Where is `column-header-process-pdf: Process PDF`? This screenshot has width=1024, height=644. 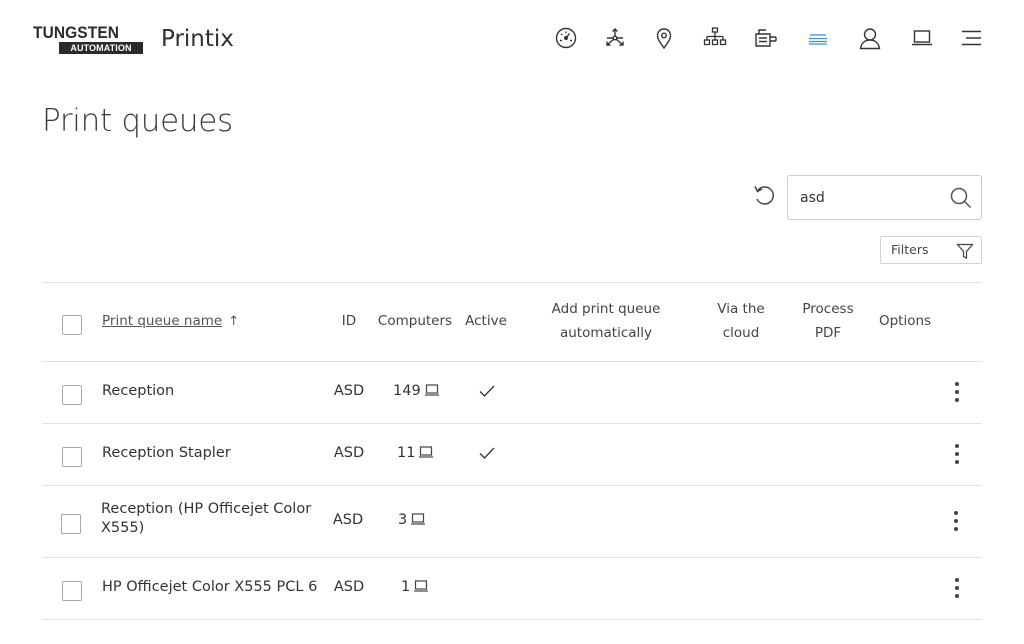 column-header-process-pdf: Process PDF is located at coordinates (828, 321).